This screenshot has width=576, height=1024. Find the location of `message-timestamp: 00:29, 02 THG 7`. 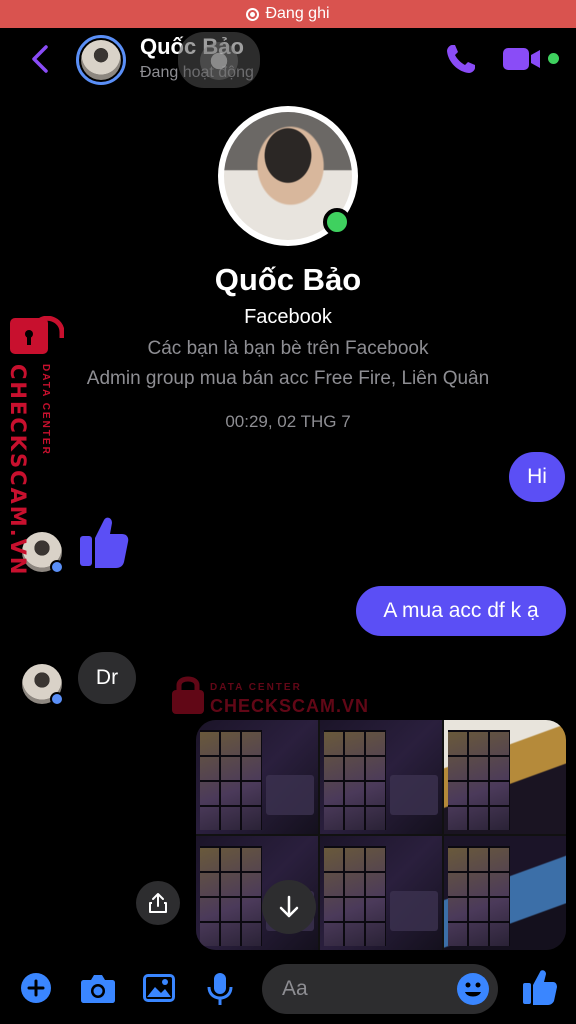

message-timestamp: 00:29, 02 THG 7 is located at coordinates (288, 421).